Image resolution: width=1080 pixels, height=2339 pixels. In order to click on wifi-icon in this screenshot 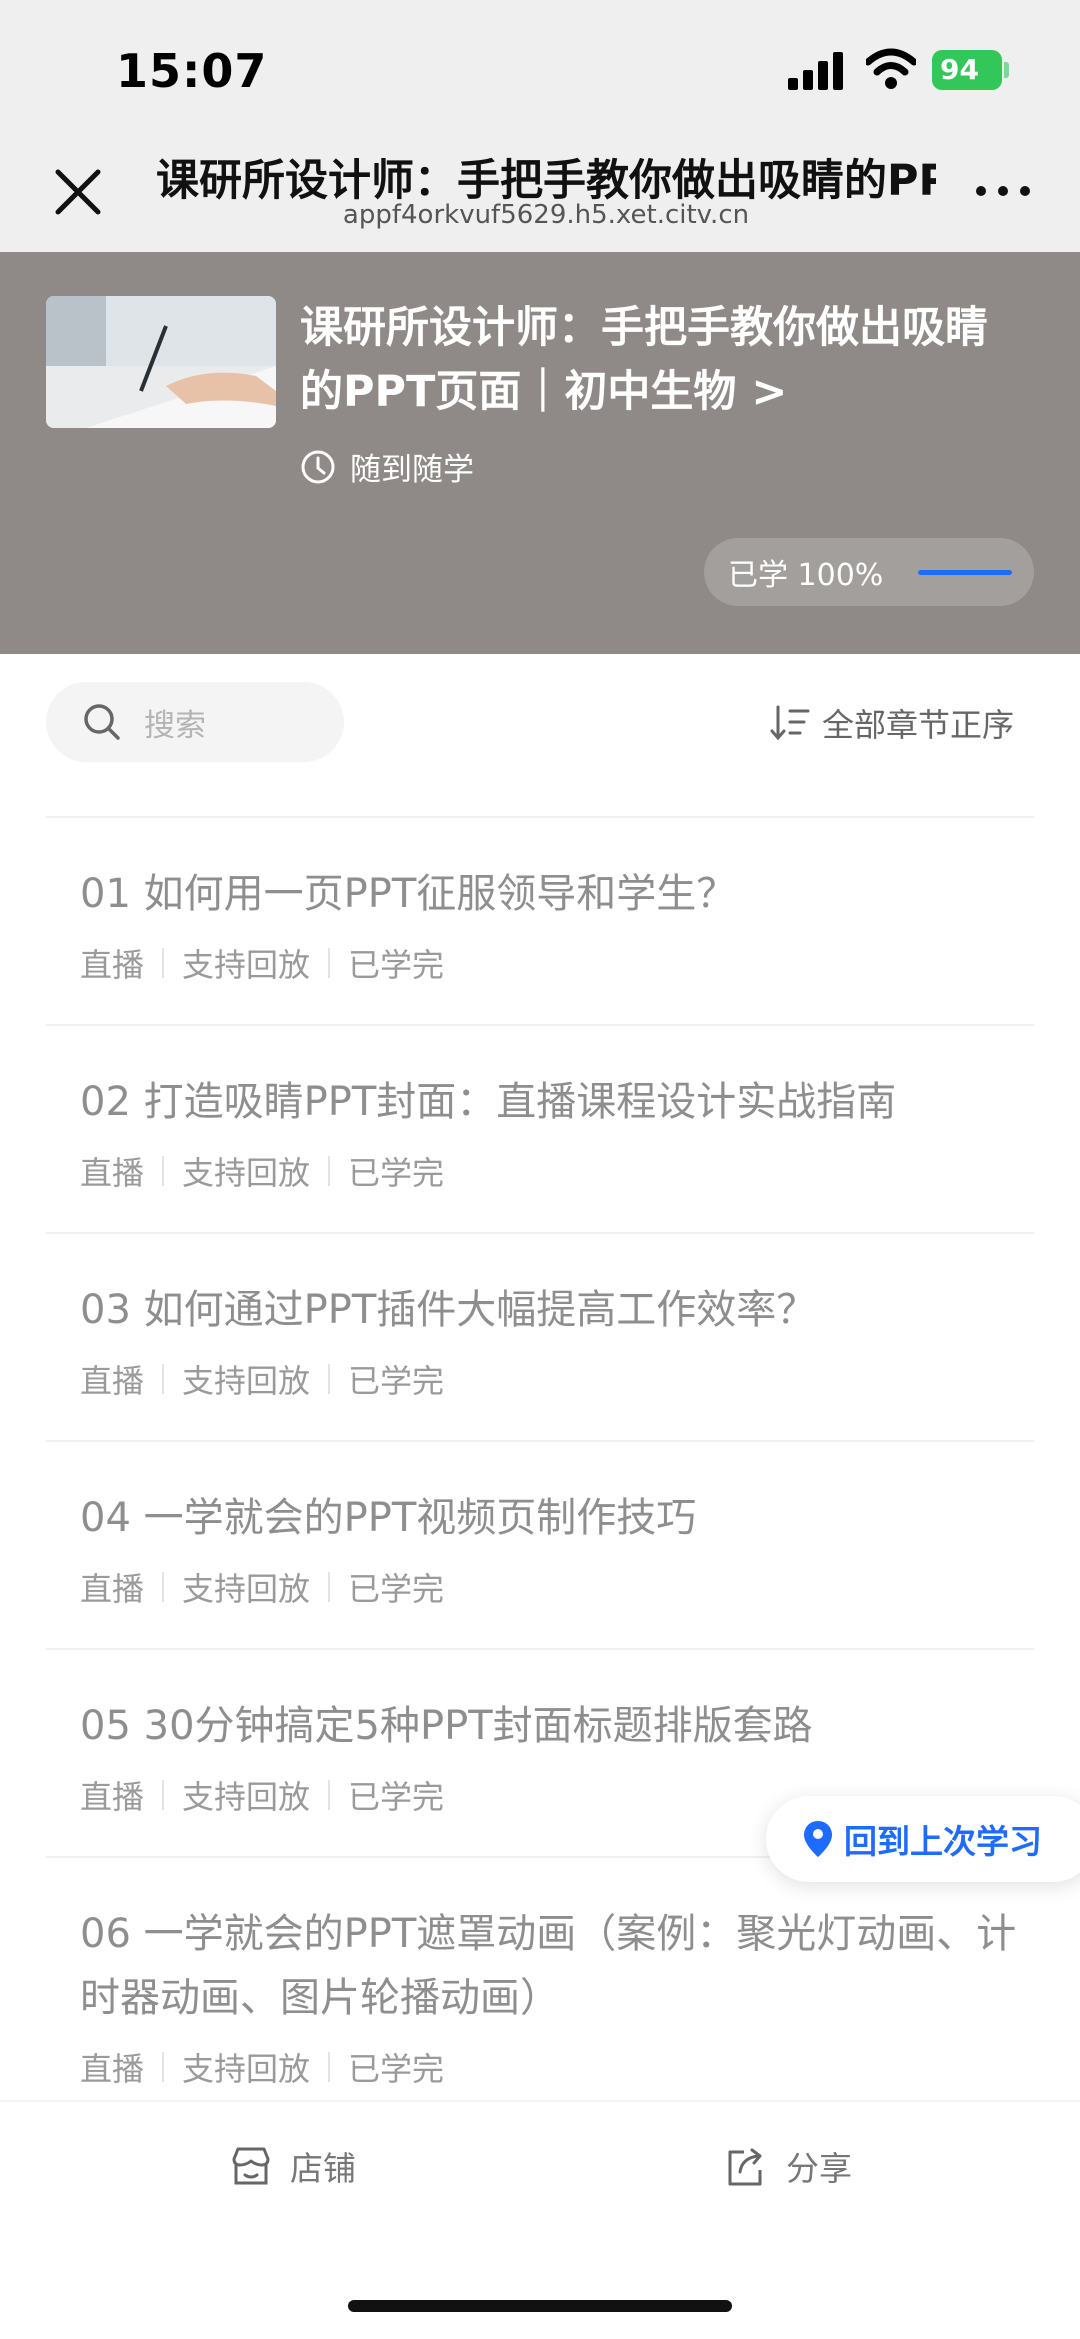, I will do `click(891, 68)`.